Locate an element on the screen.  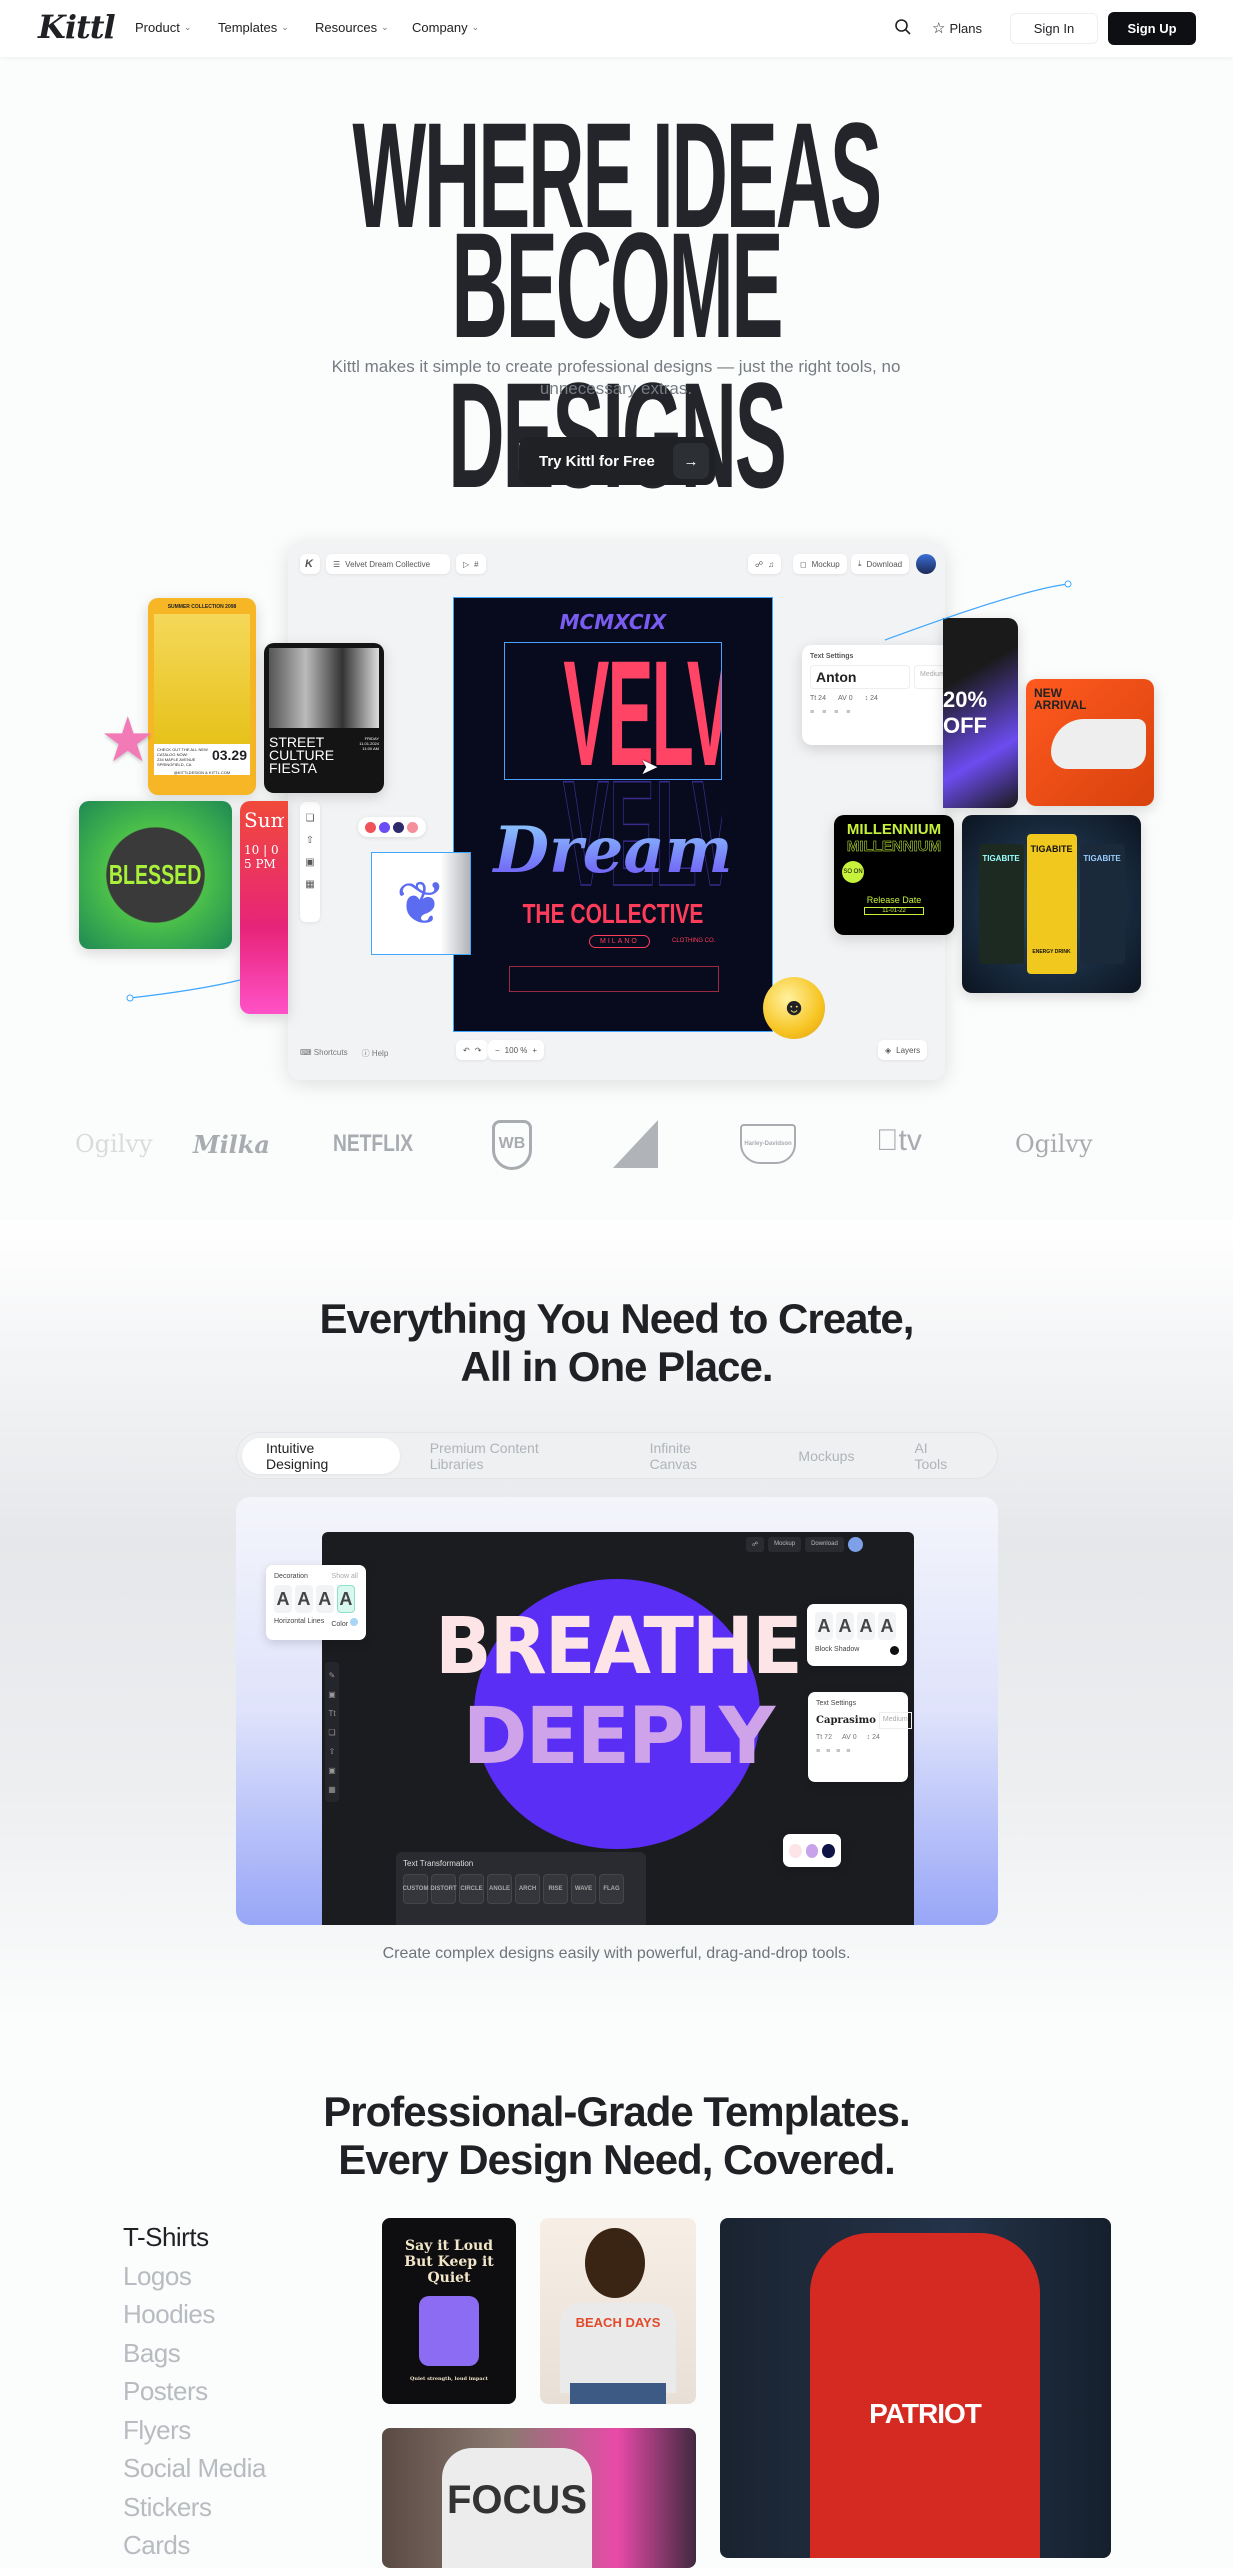
nav-label: Resources is located at coordinates (346, 27).